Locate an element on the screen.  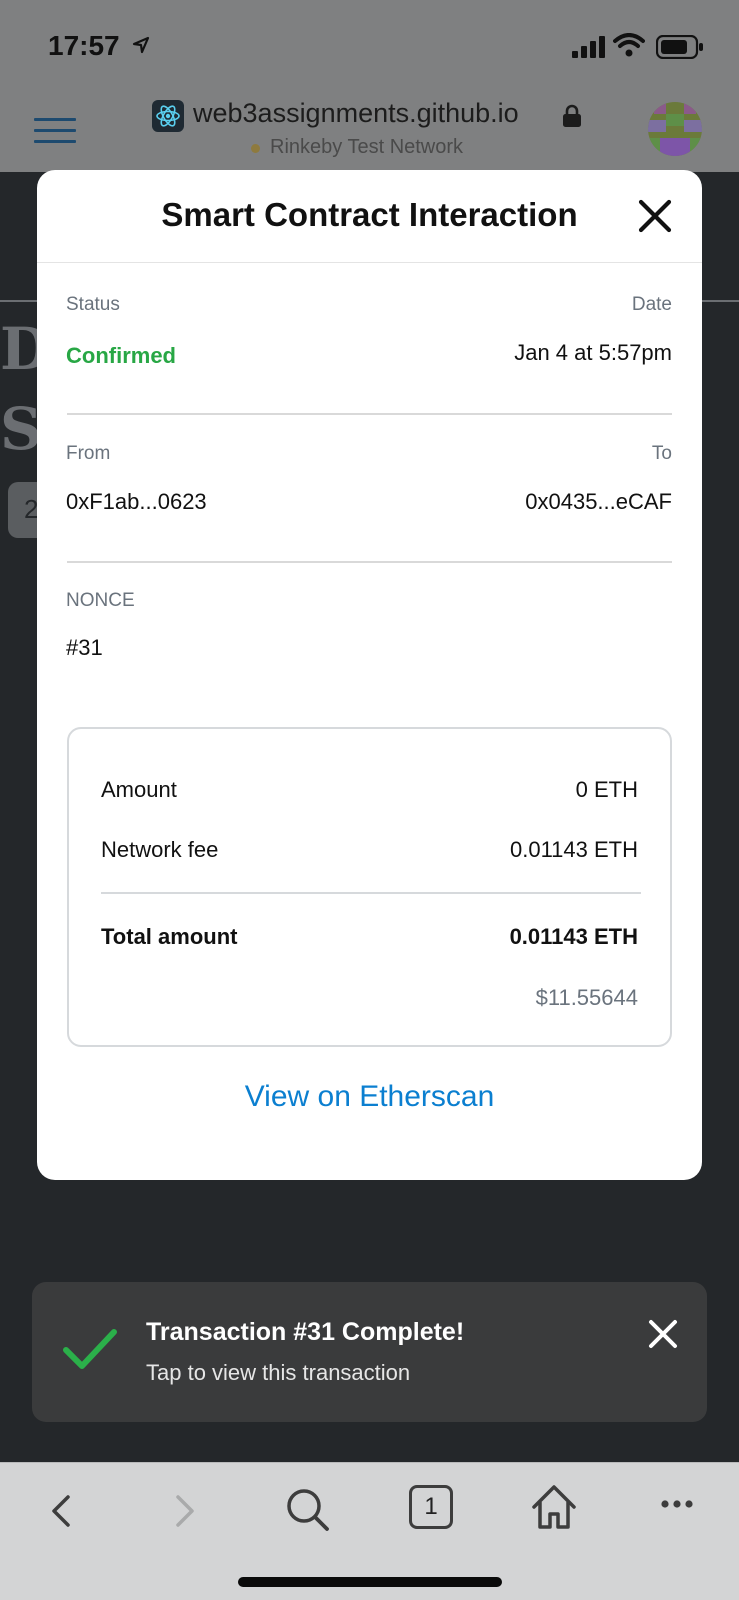
amount-value: 0 ETH is located at coordinates (606, 789).